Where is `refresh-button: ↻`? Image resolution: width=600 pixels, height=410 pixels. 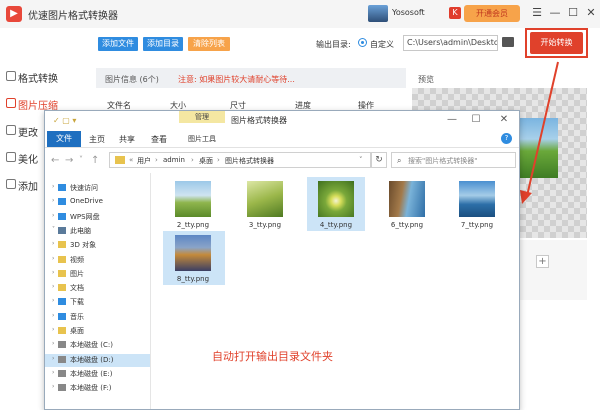
refresh-button: ↻ is located at coordinates (379, 160).